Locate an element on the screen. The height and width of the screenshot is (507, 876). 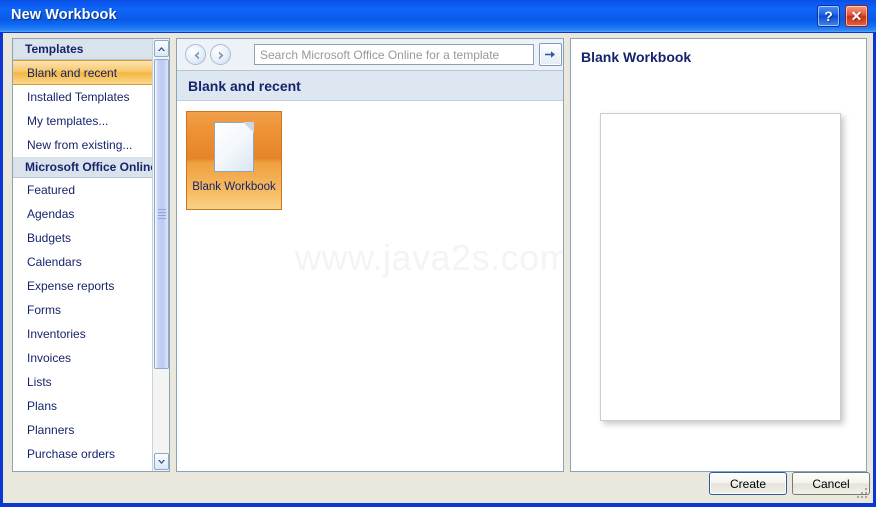
cancel-button: Cancel is located at coordinates (831, 483).